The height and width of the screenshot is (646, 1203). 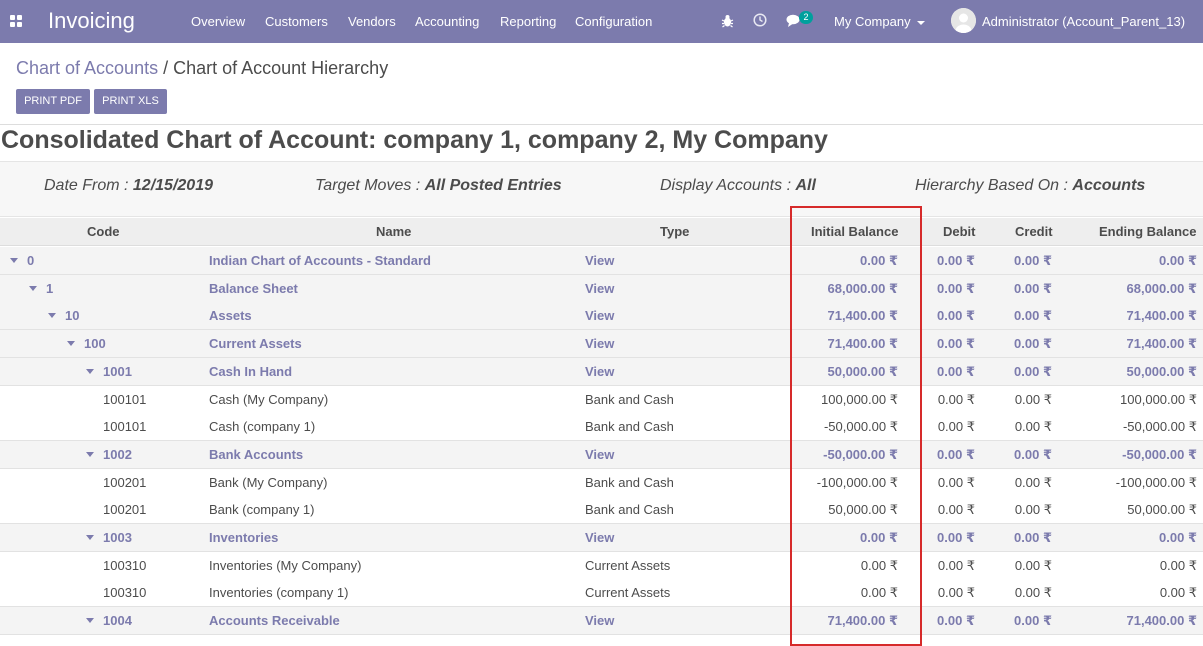 I want to click on cell-initial-balance: 100,000.00 ₹, so click(x=859, y=399).